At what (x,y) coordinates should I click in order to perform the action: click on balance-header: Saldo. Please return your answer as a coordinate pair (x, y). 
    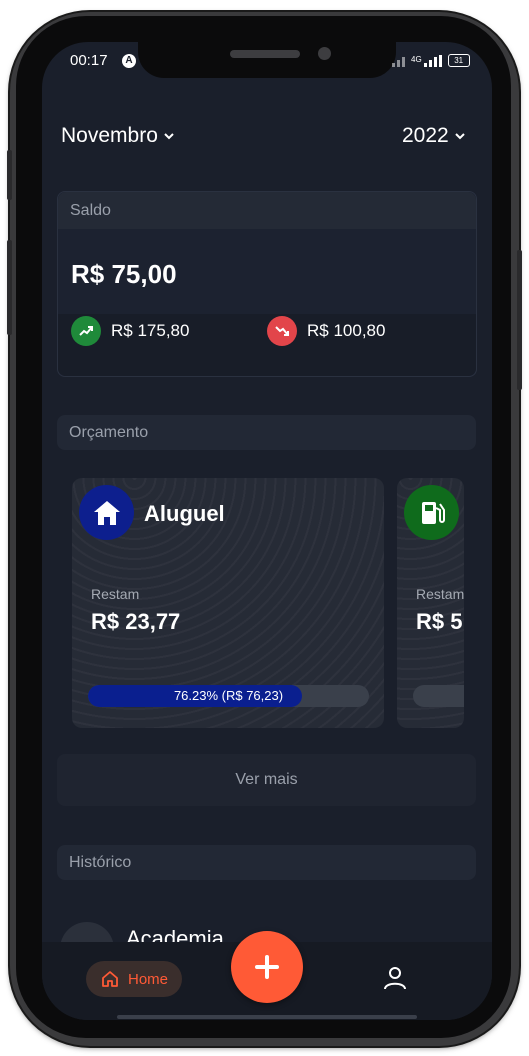
    Looking at the image, I should click on (267, 210).